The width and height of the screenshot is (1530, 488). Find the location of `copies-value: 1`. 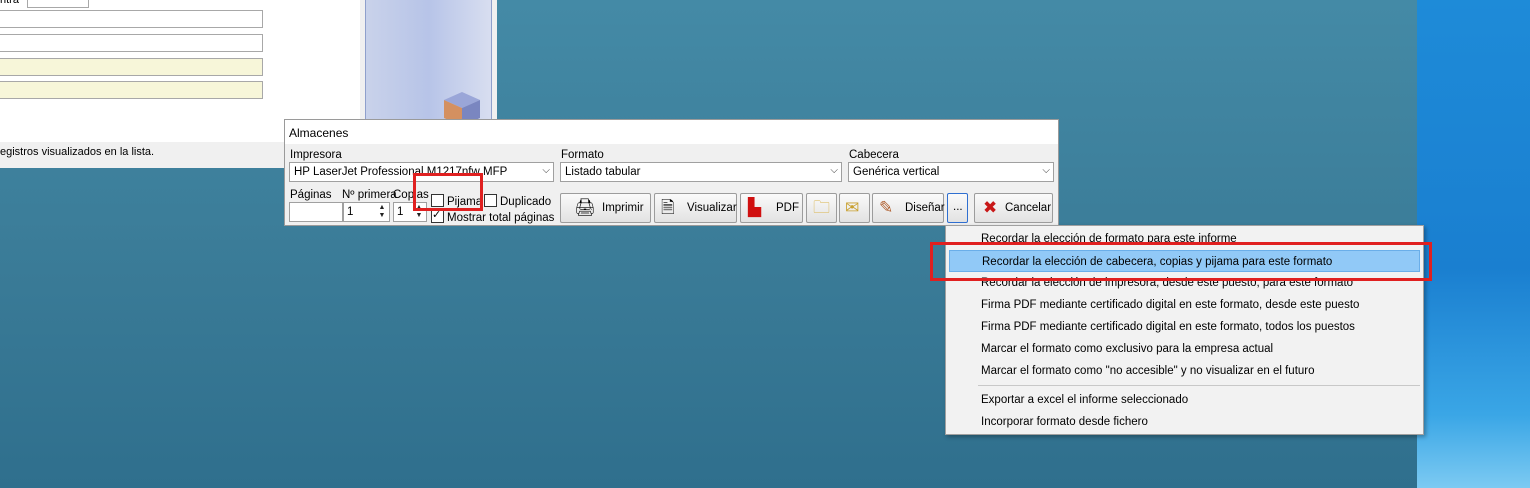

copies-value: 1 is located at coordinates (400, 212).